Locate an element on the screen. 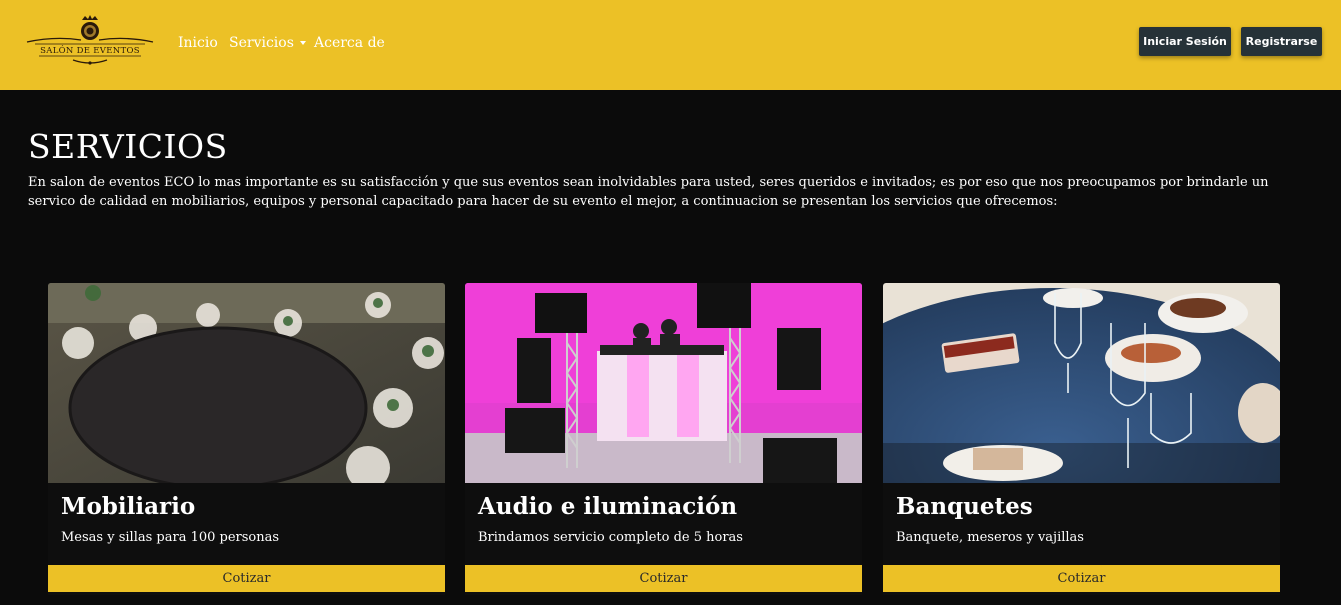 The width and height of the screenshot is (1341, 605). table-setting-photo is located at coordinates (1081, 383).